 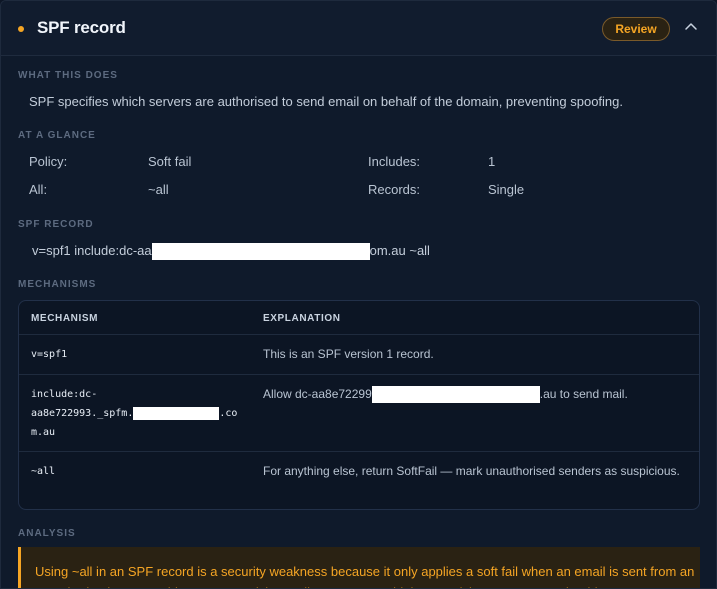 I want to click on mechanism-line: m.au, so click(x=43, y=432).